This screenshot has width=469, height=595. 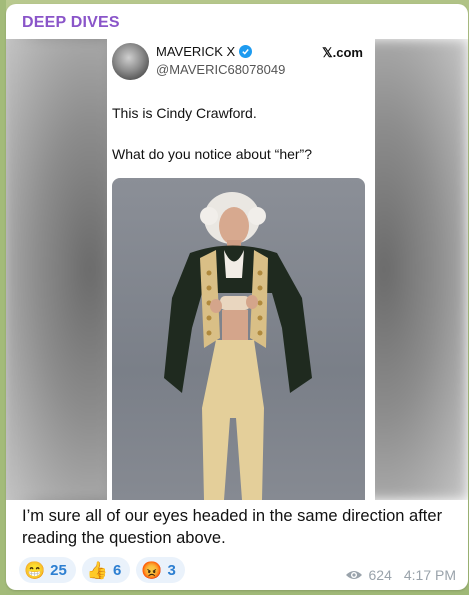 I want to click on reactions-bar: 😁 25 👍 6 😡 3, so click(x=102, y=570).